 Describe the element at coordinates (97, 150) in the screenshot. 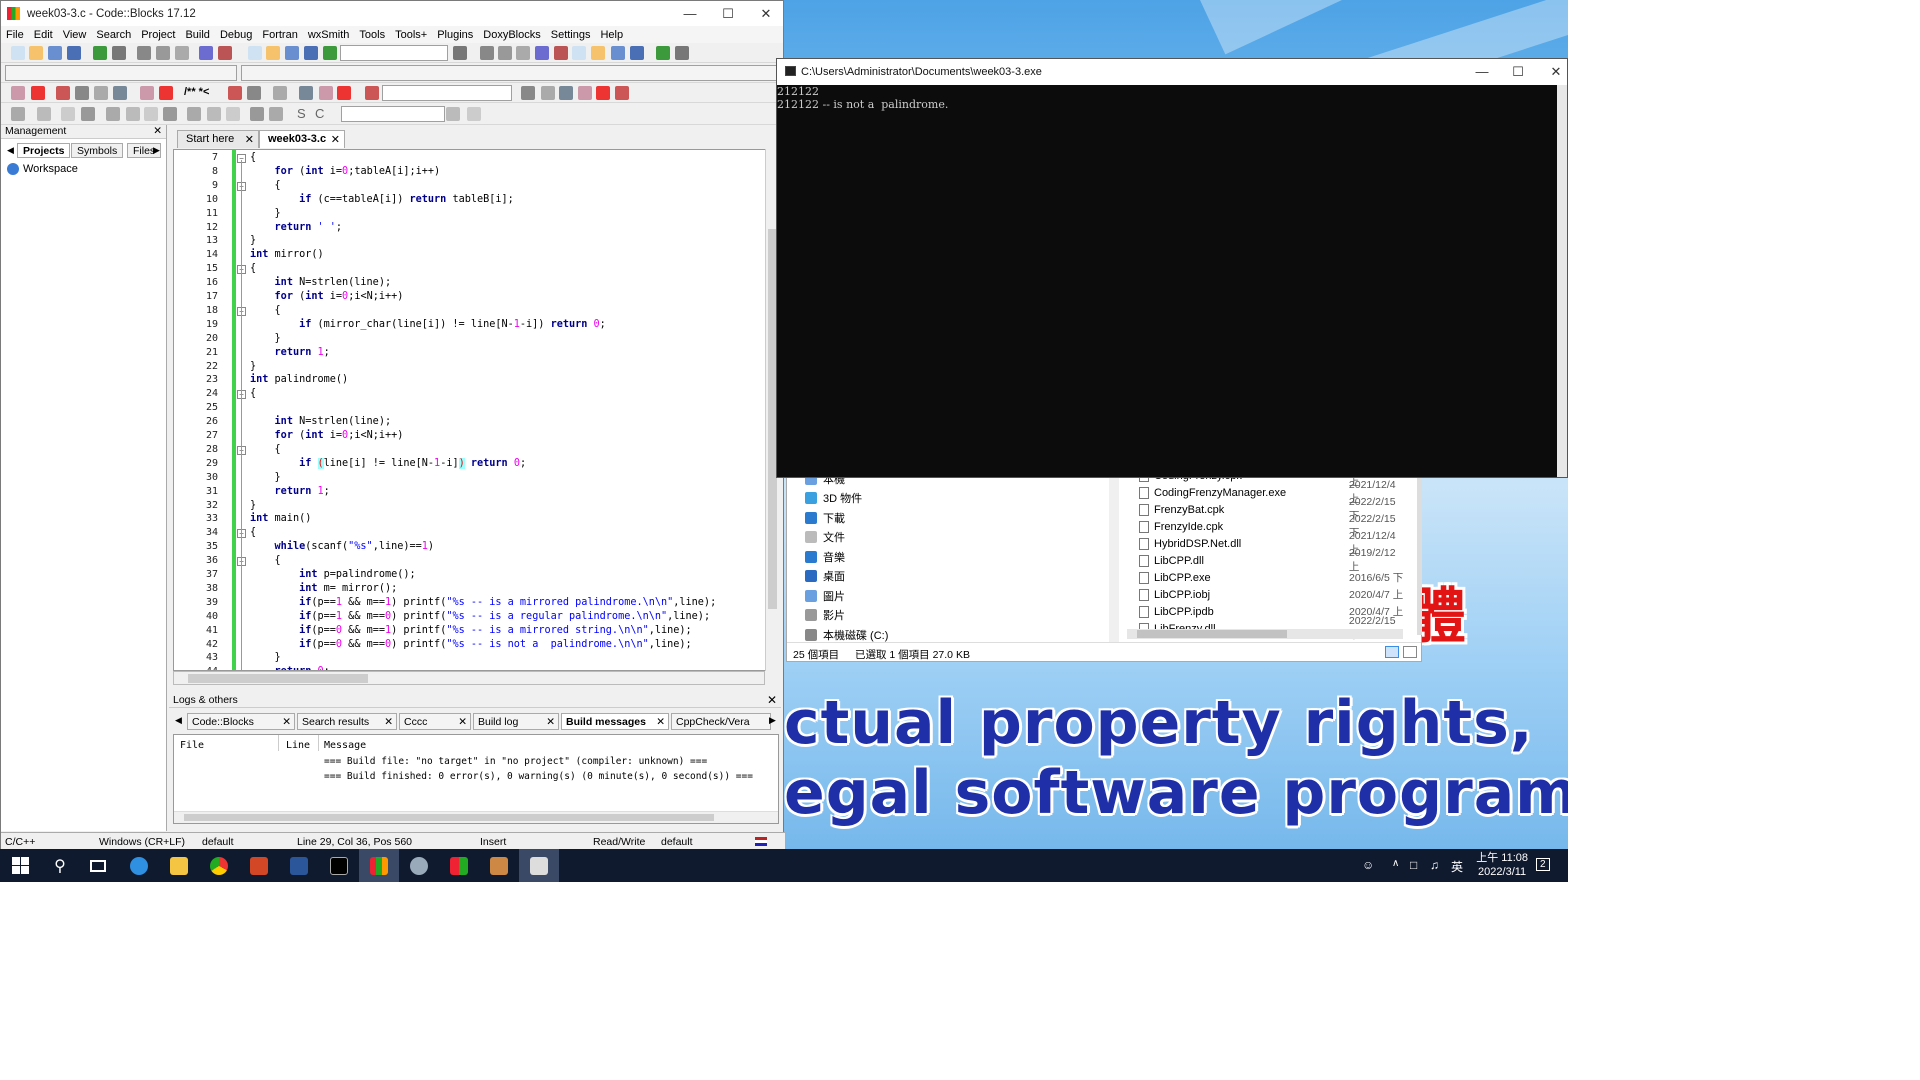

I see `tab-symbols: Symbols` at that location.